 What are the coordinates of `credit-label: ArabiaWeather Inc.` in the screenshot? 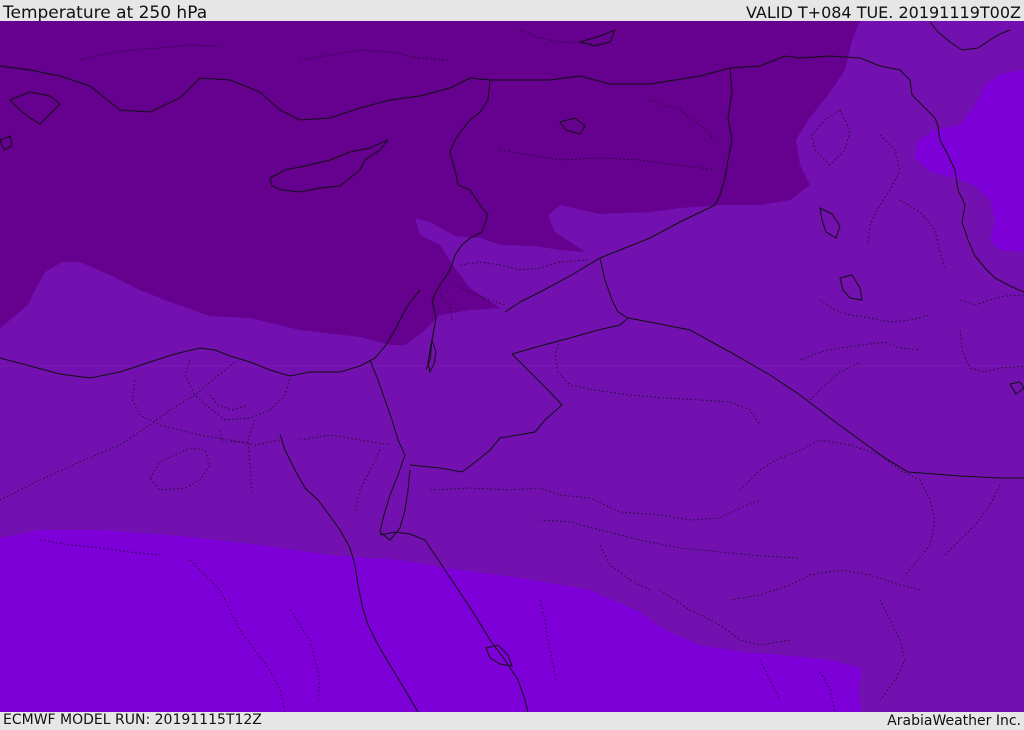 It's located at (954, 721).